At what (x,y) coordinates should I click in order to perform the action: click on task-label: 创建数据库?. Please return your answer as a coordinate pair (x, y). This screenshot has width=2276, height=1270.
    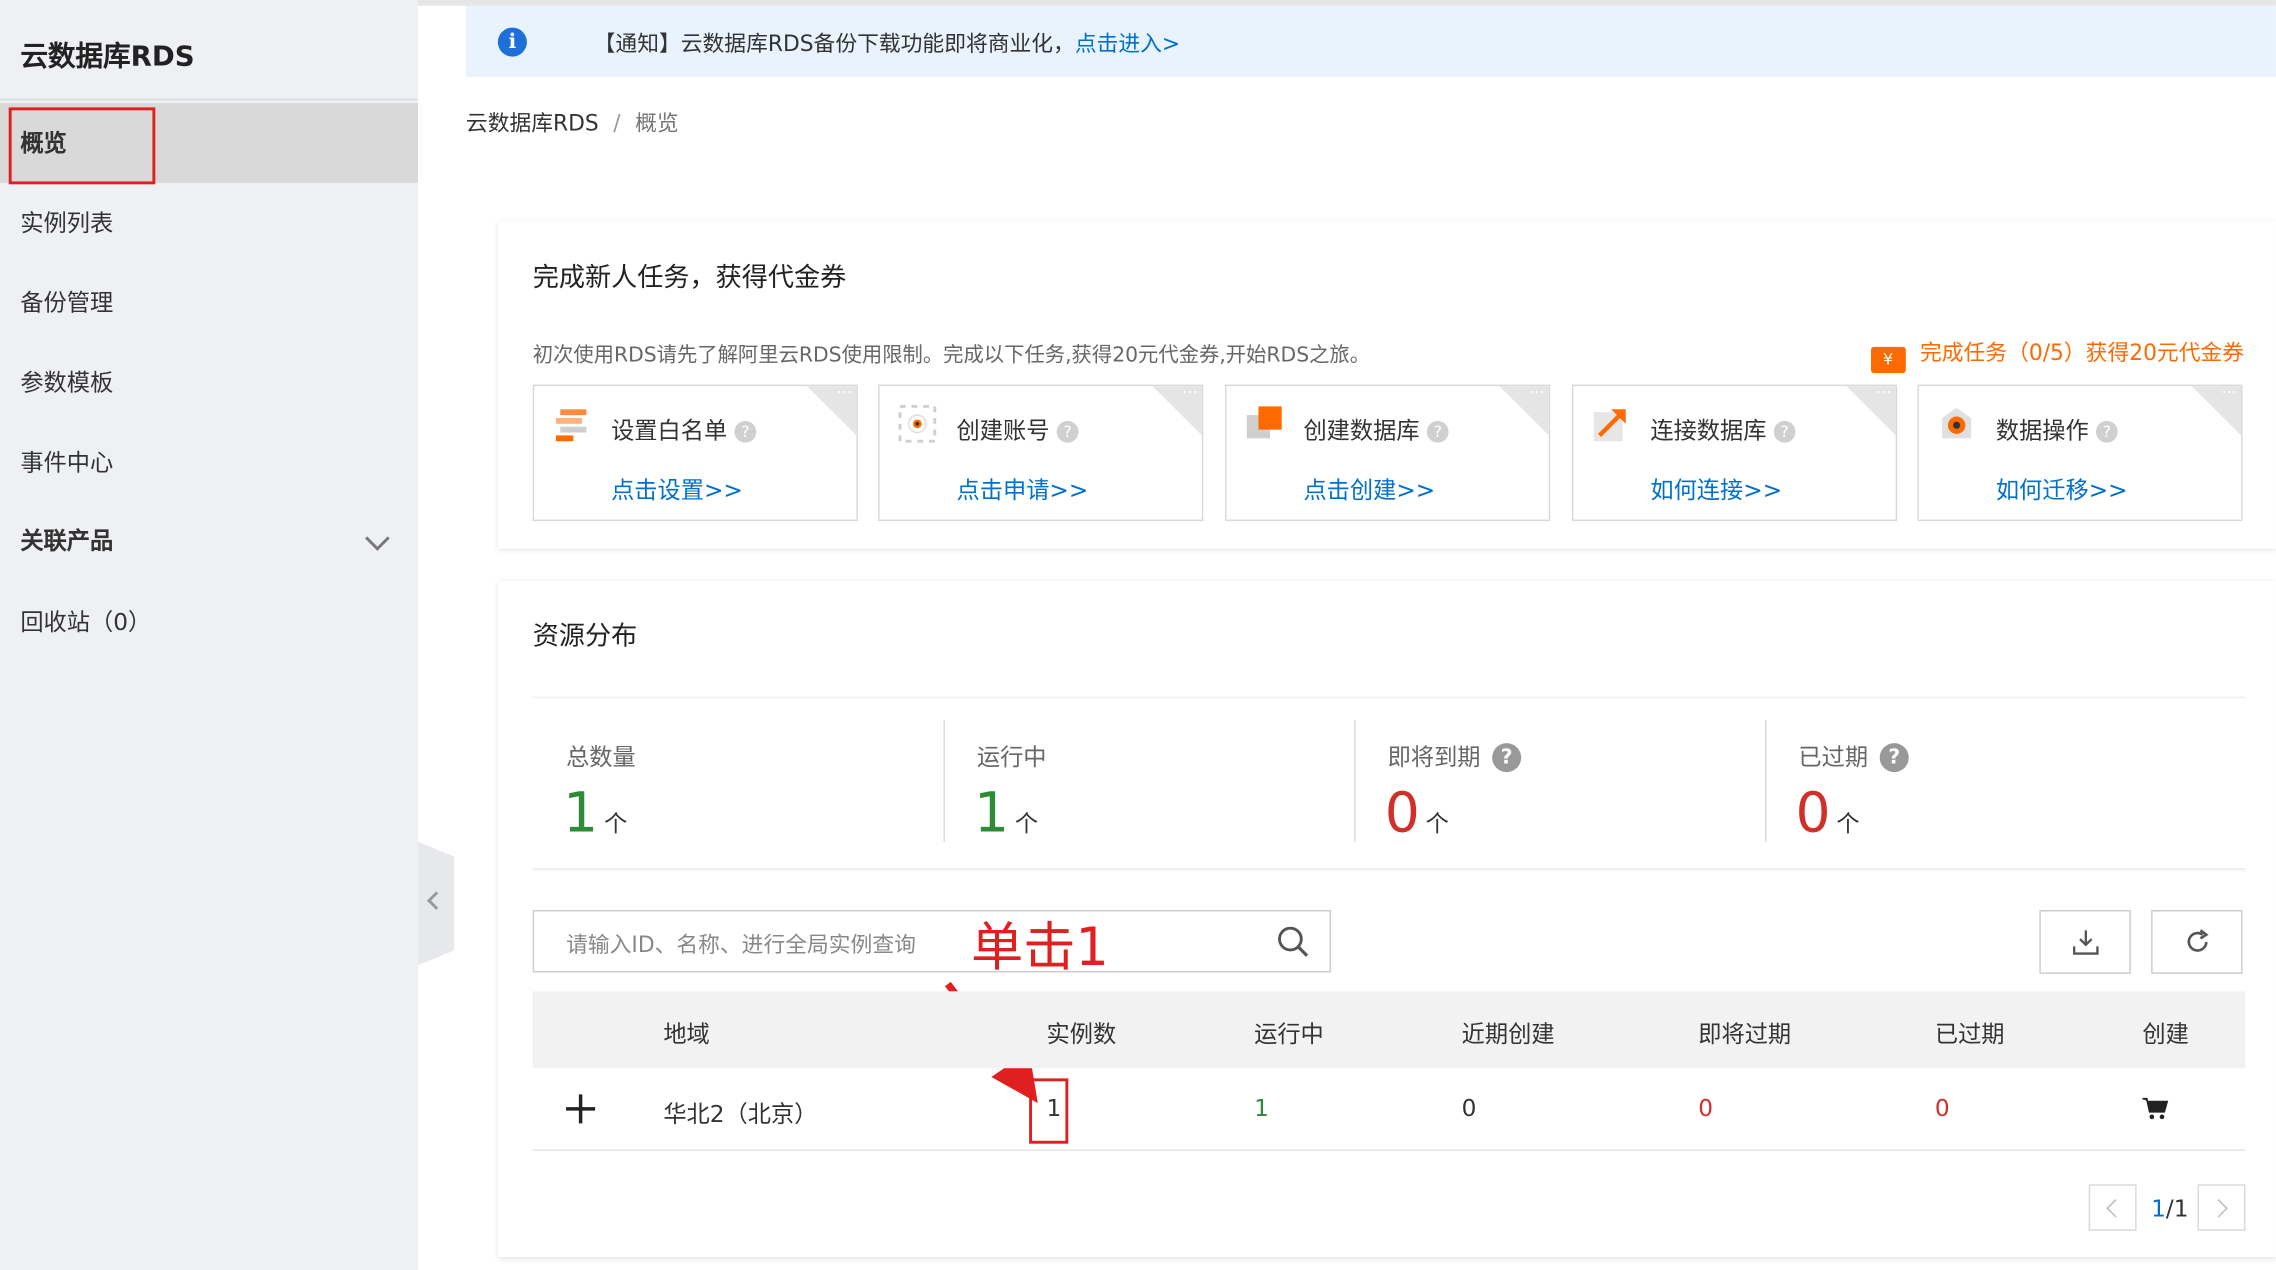
    Looking at the image, I should click on (1376, 428).